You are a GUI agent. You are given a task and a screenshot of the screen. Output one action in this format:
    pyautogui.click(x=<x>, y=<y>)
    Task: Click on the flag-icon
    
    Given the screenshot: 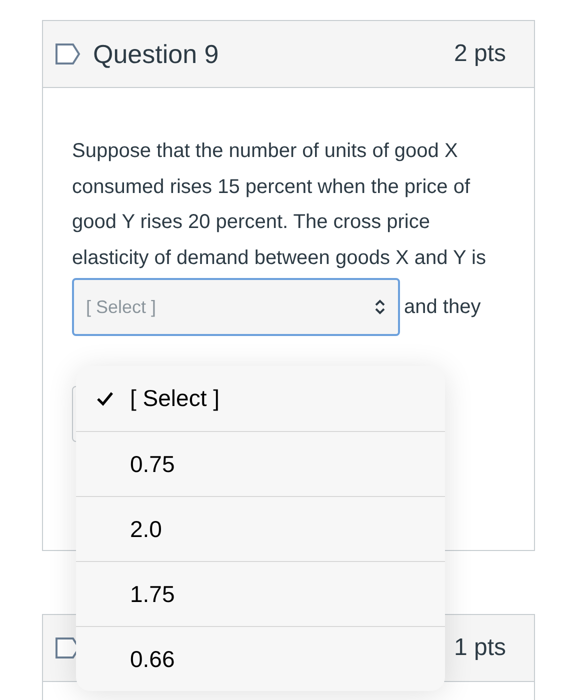 What is the action you would take?
    pyautogui.click(x=68, y=54)
    